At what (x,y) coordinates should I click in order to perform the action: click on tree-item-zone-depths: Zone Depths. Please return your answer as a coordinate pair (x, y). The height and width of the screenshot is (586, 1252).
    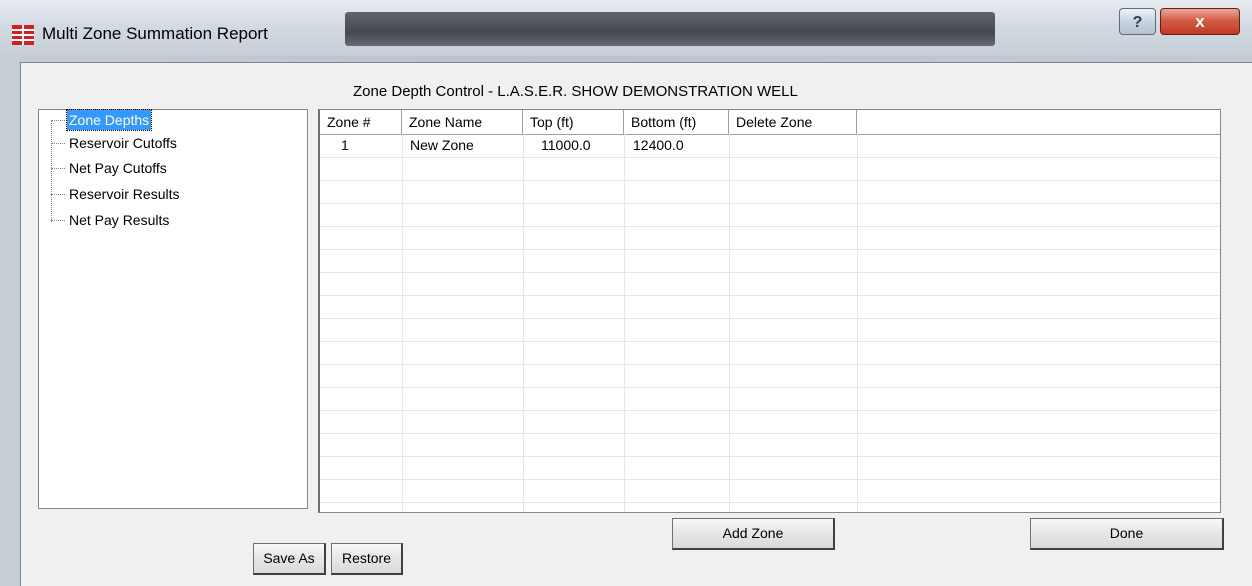
    Looking at the image, I should click on (109, 120).